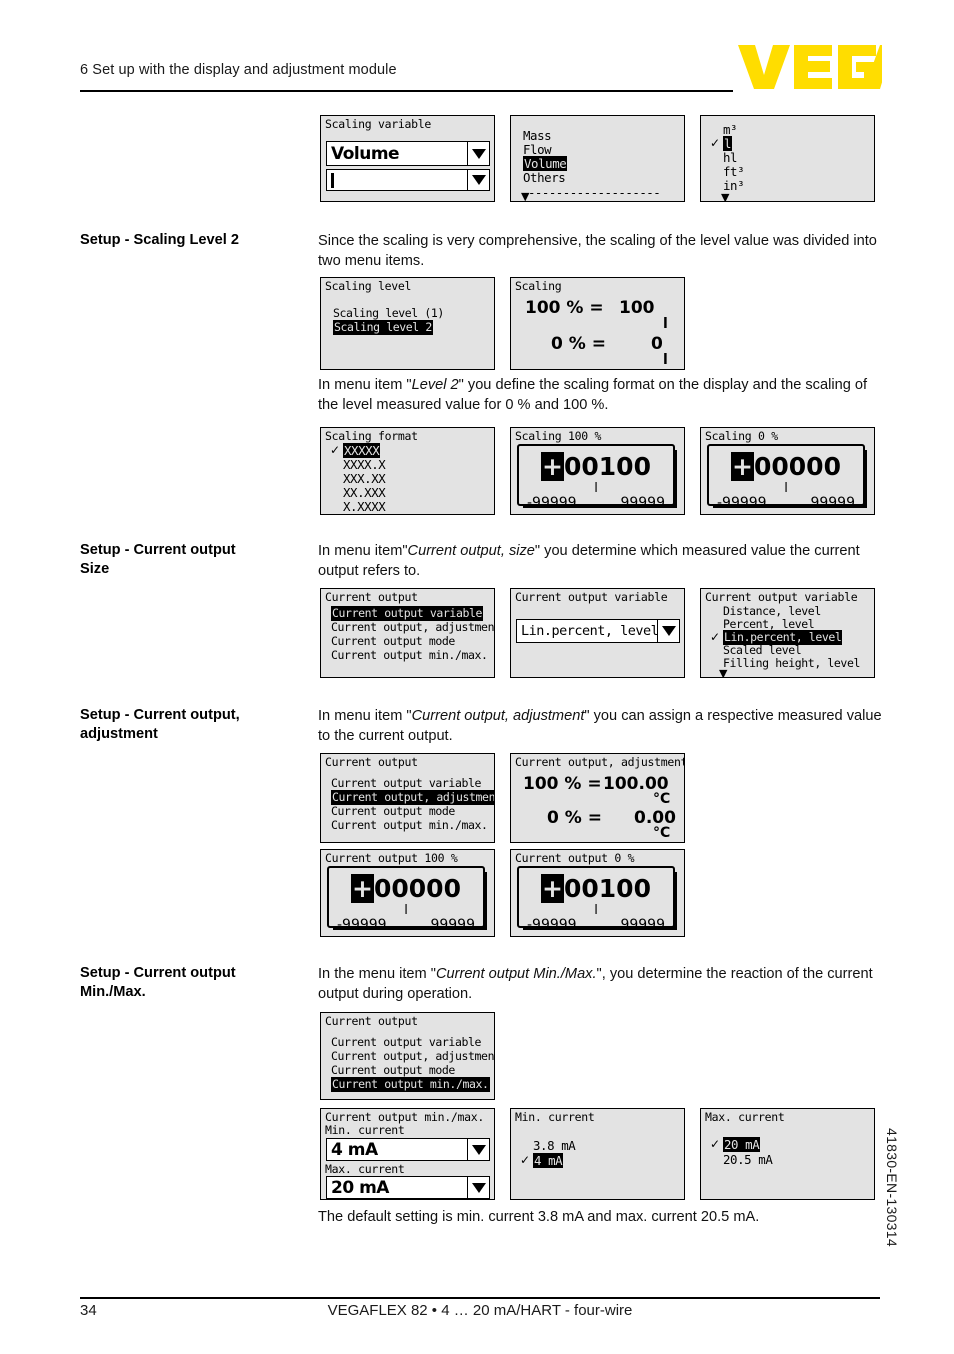 This screenshot has width=954, height=1354. Describe the element at coordinates (548, 1160) in the screenshot. I see `list-item-selected: 4 mA` at that location.